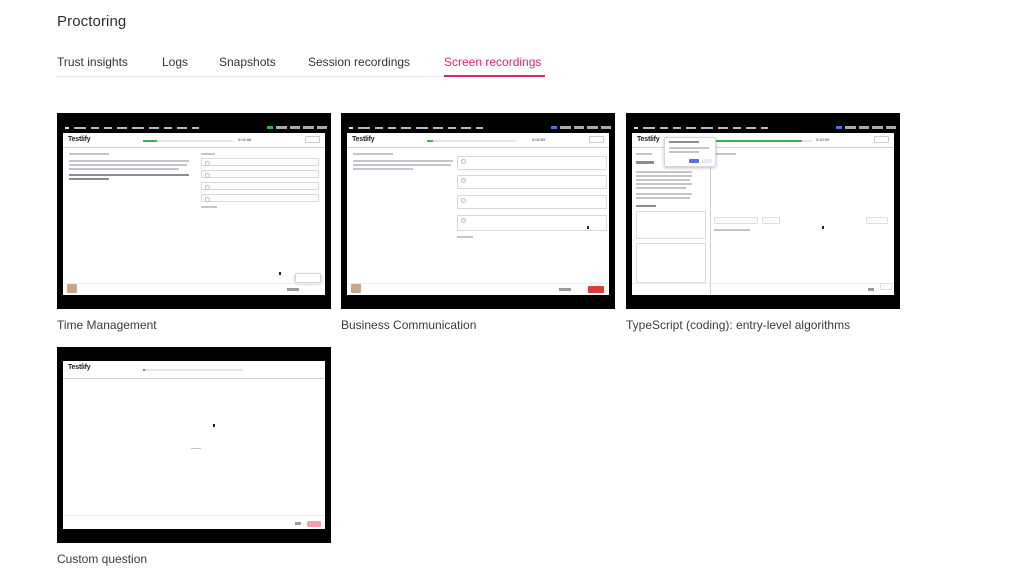 The width and height of the screenshot is (1024, 576). I want to click on test-timer: 0:10:00, so click(823, 139).